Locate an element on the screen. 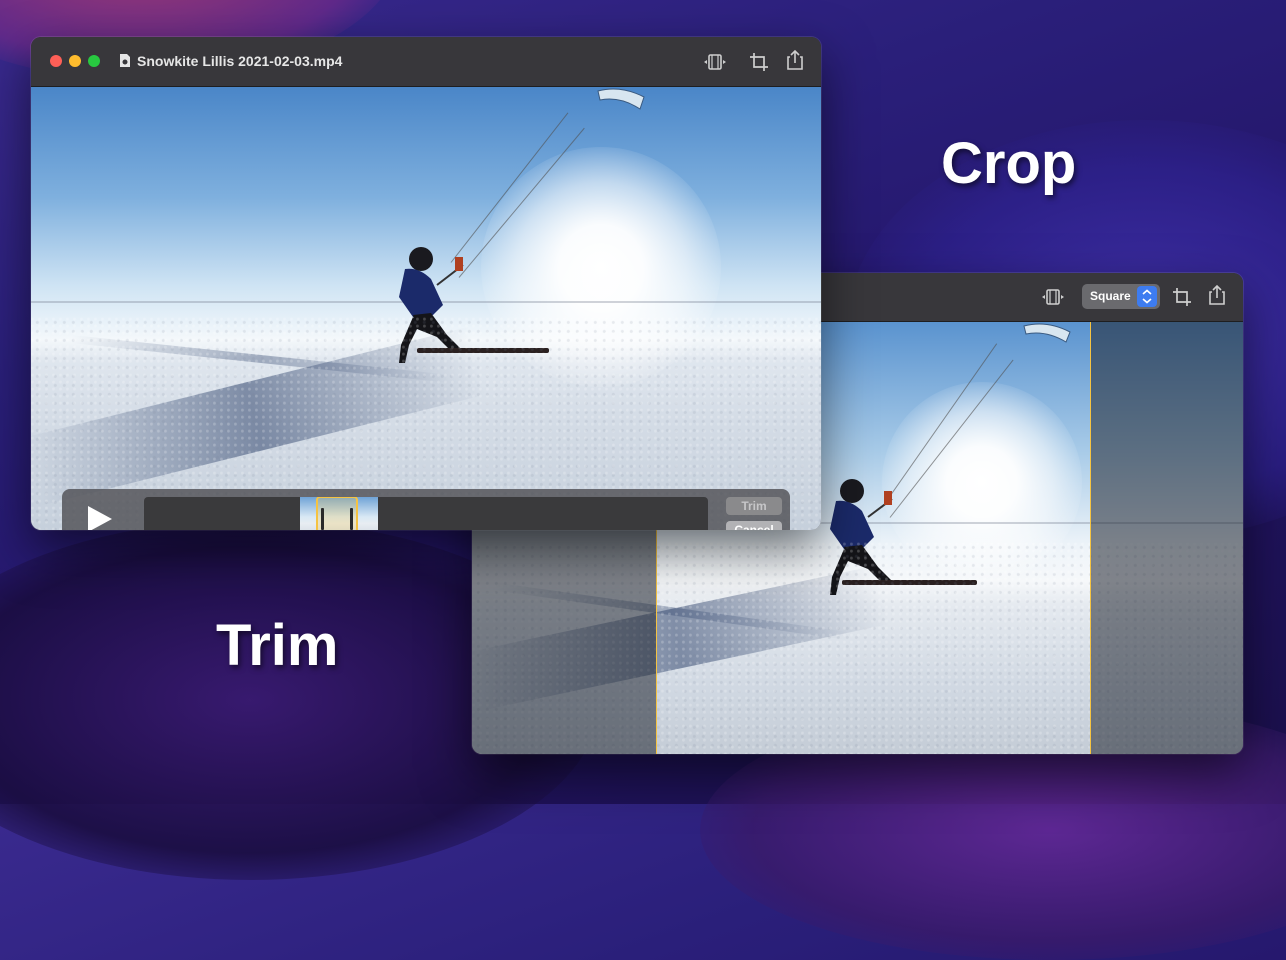  zoom-button is located at coordinates (94, 61).